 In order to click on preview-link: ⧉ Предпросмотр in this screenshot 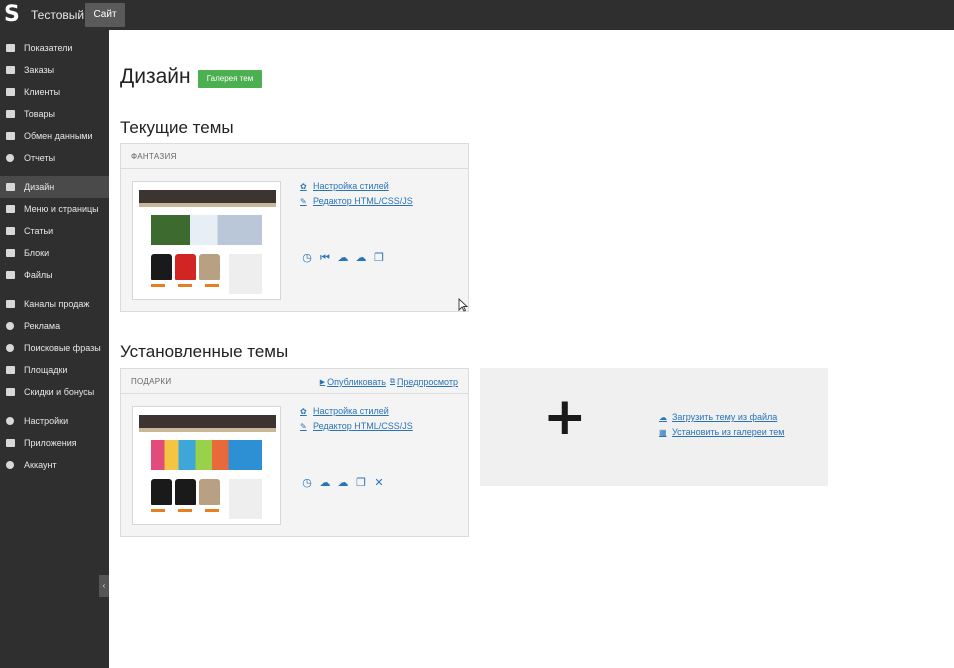, I will do `click(424, 382)`.